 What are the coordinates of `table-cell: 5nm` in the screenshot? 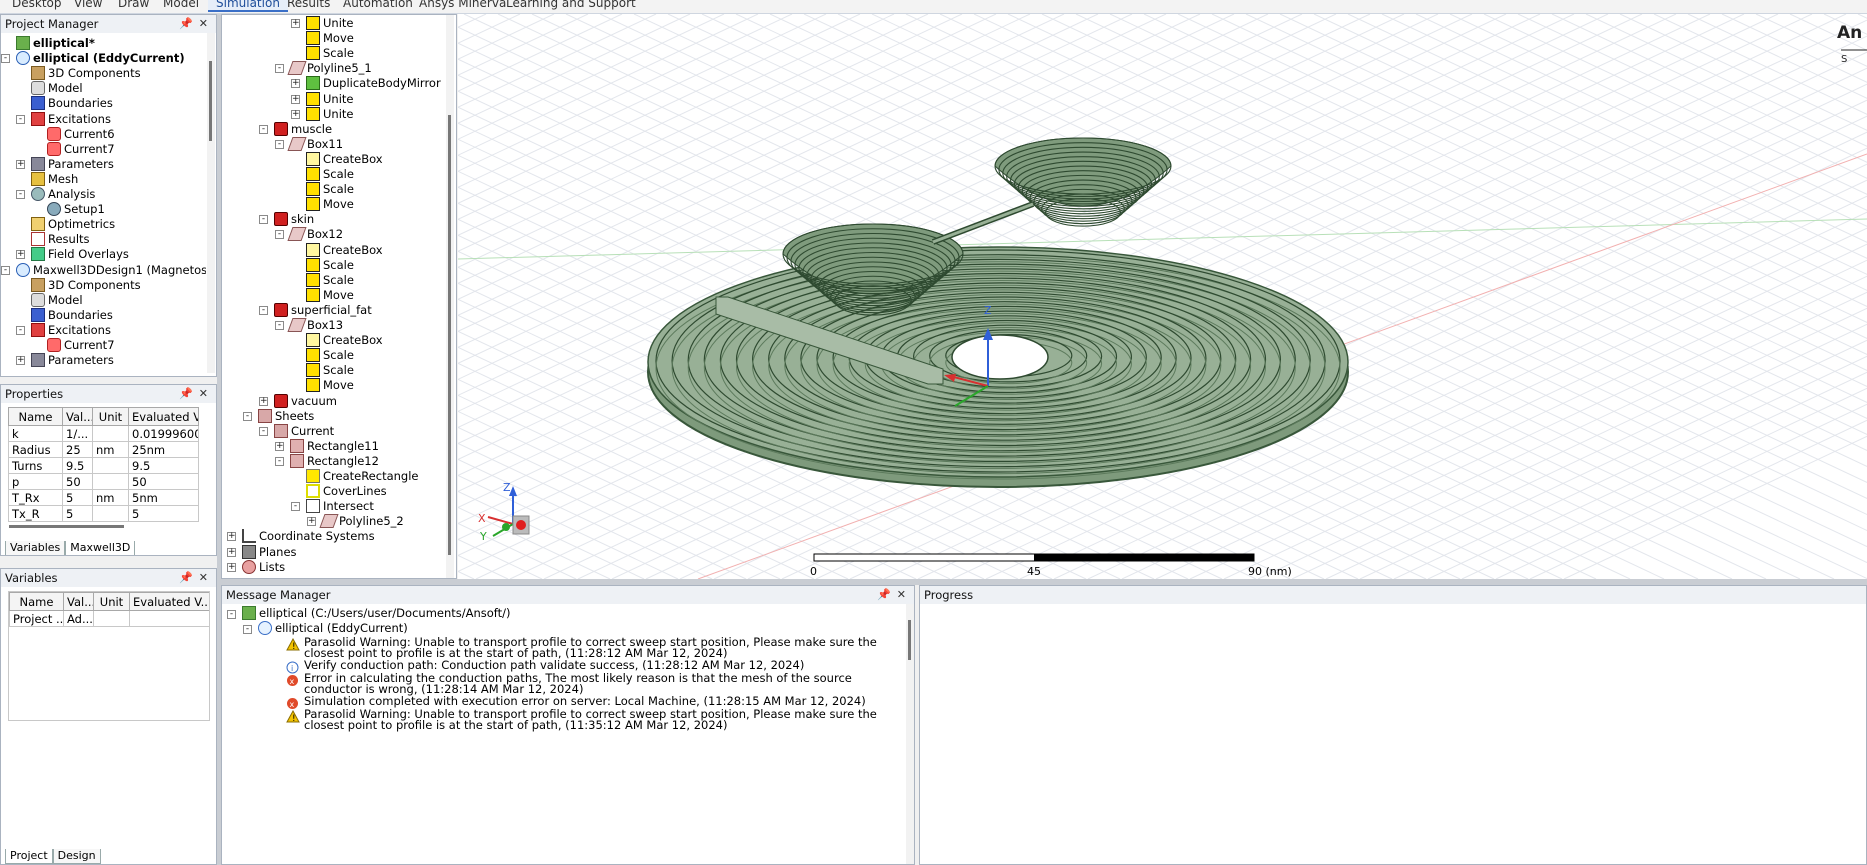 It's located at (163, 497).